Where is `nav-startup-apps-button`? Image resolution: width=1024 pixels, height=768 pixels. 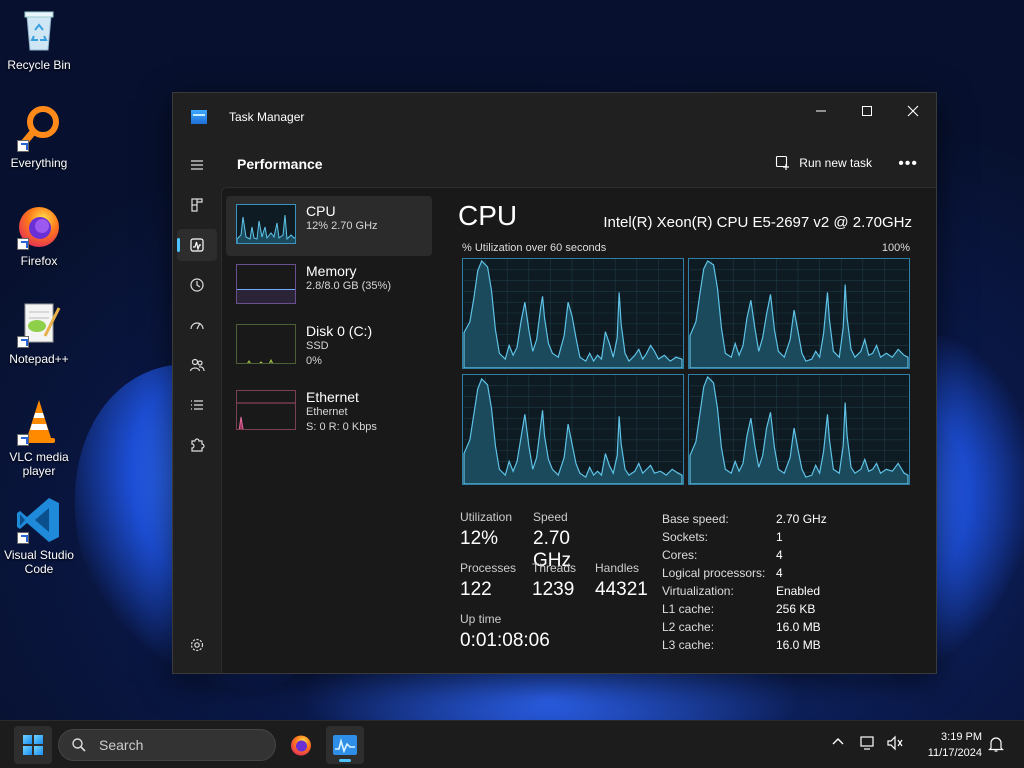
nav-startup-apps-button is located at coordinates (197, 325).